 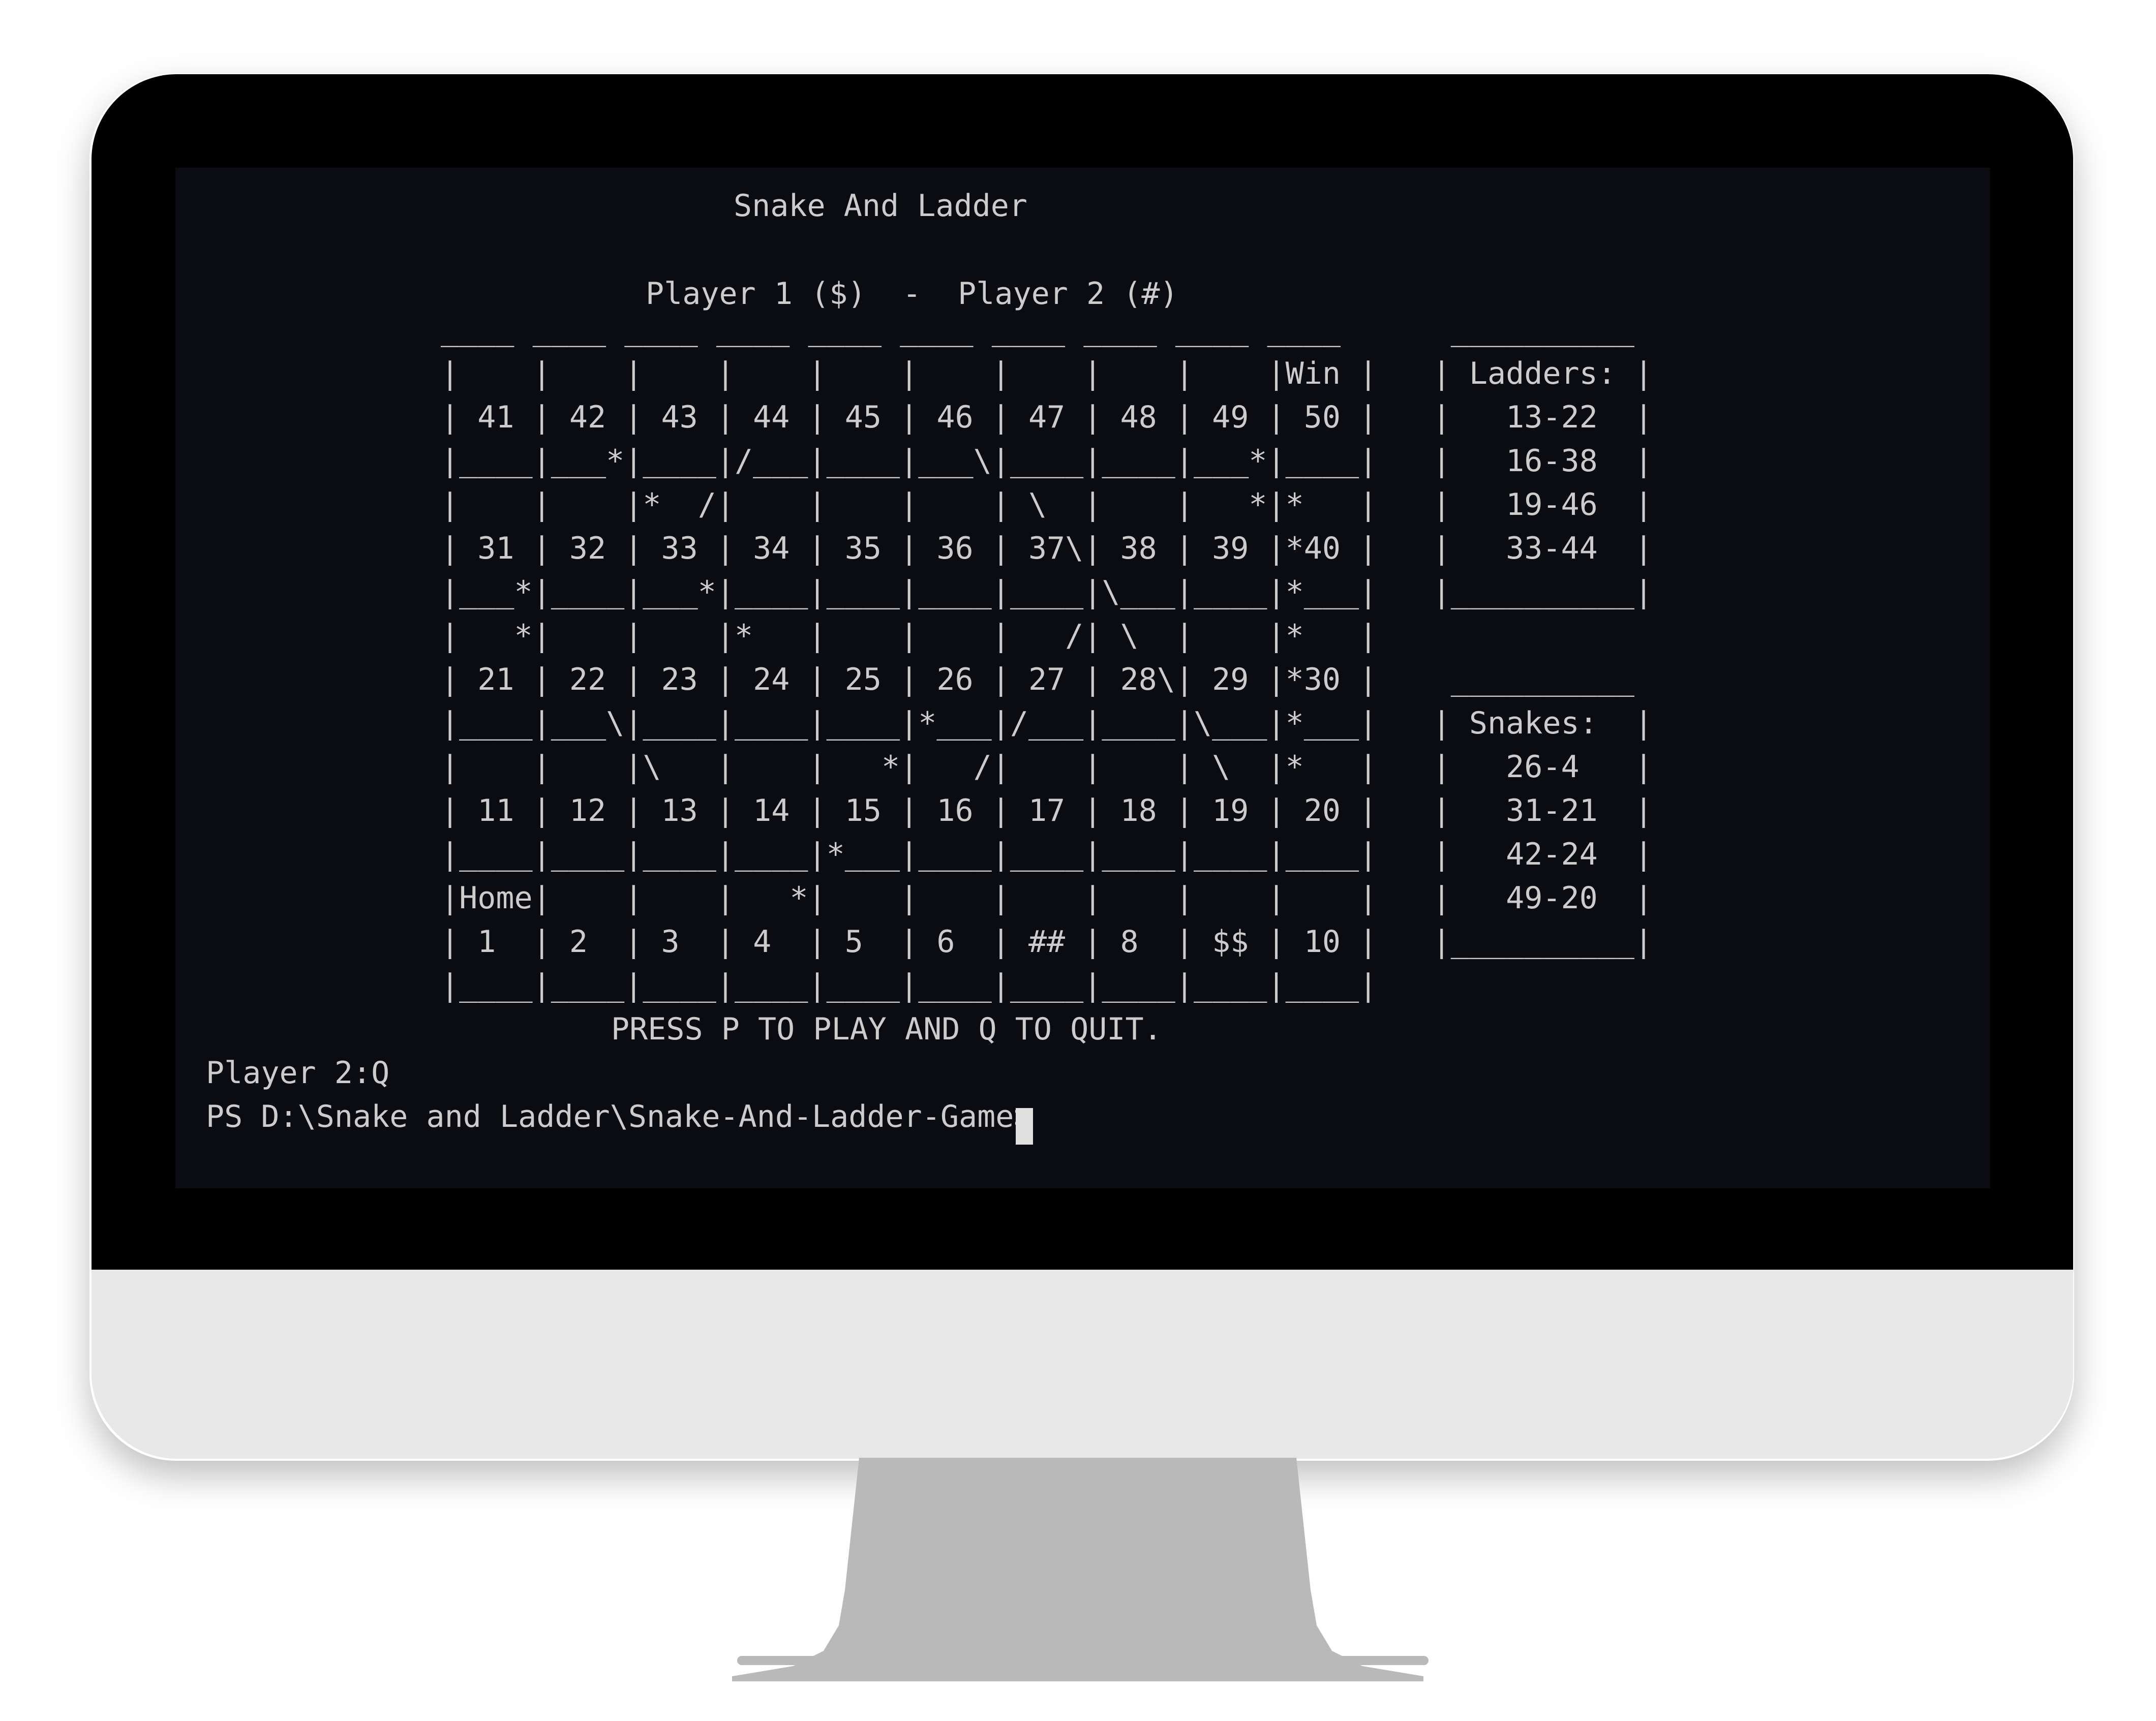 What do you see at coordinates (298, 1073) in the screenshot?
I see `player-input-line: Player 2:Q` at bounding box center [298, 1073].